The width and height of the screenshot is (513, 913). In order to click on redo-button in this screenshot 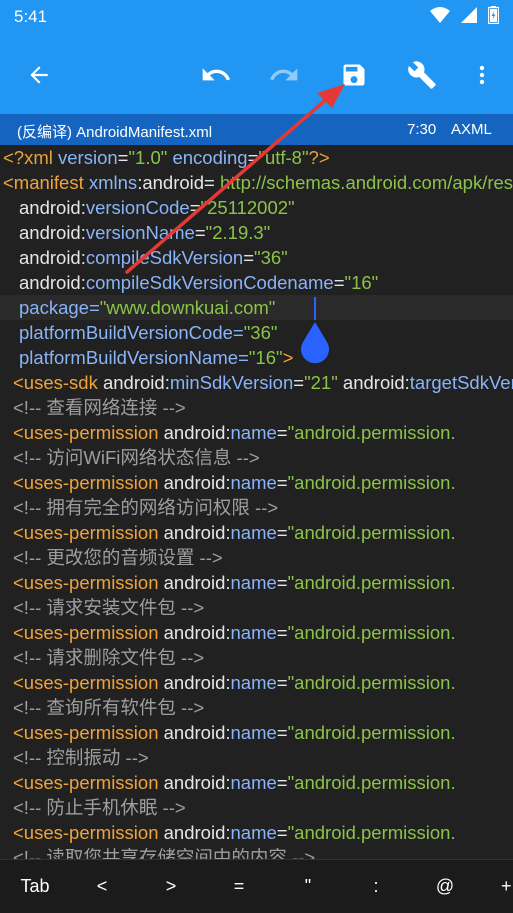, I will do `click(284, 75)`.